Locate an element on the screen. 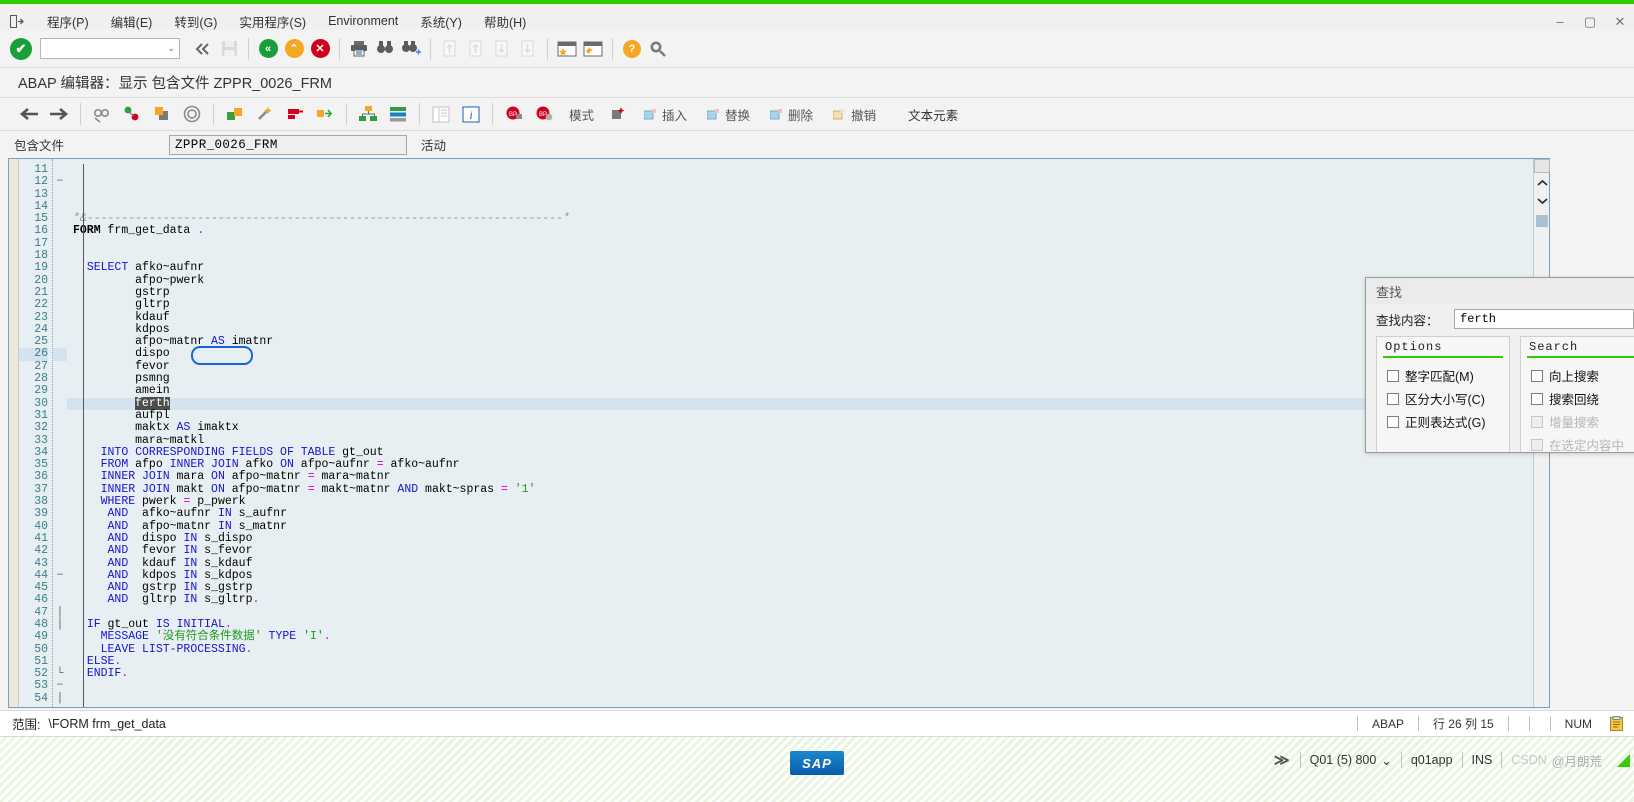 The image size is (1634, 802). breakpoint-delete-icon: BP is located at coordinates (514, 114).